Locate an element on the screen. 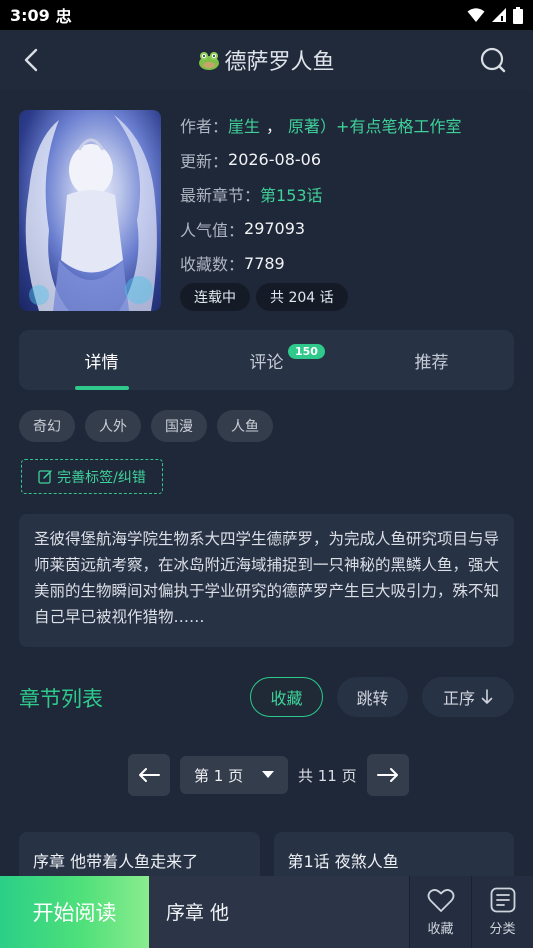  serial-status-chip: 连载中 is located at coordinates (215, 297).